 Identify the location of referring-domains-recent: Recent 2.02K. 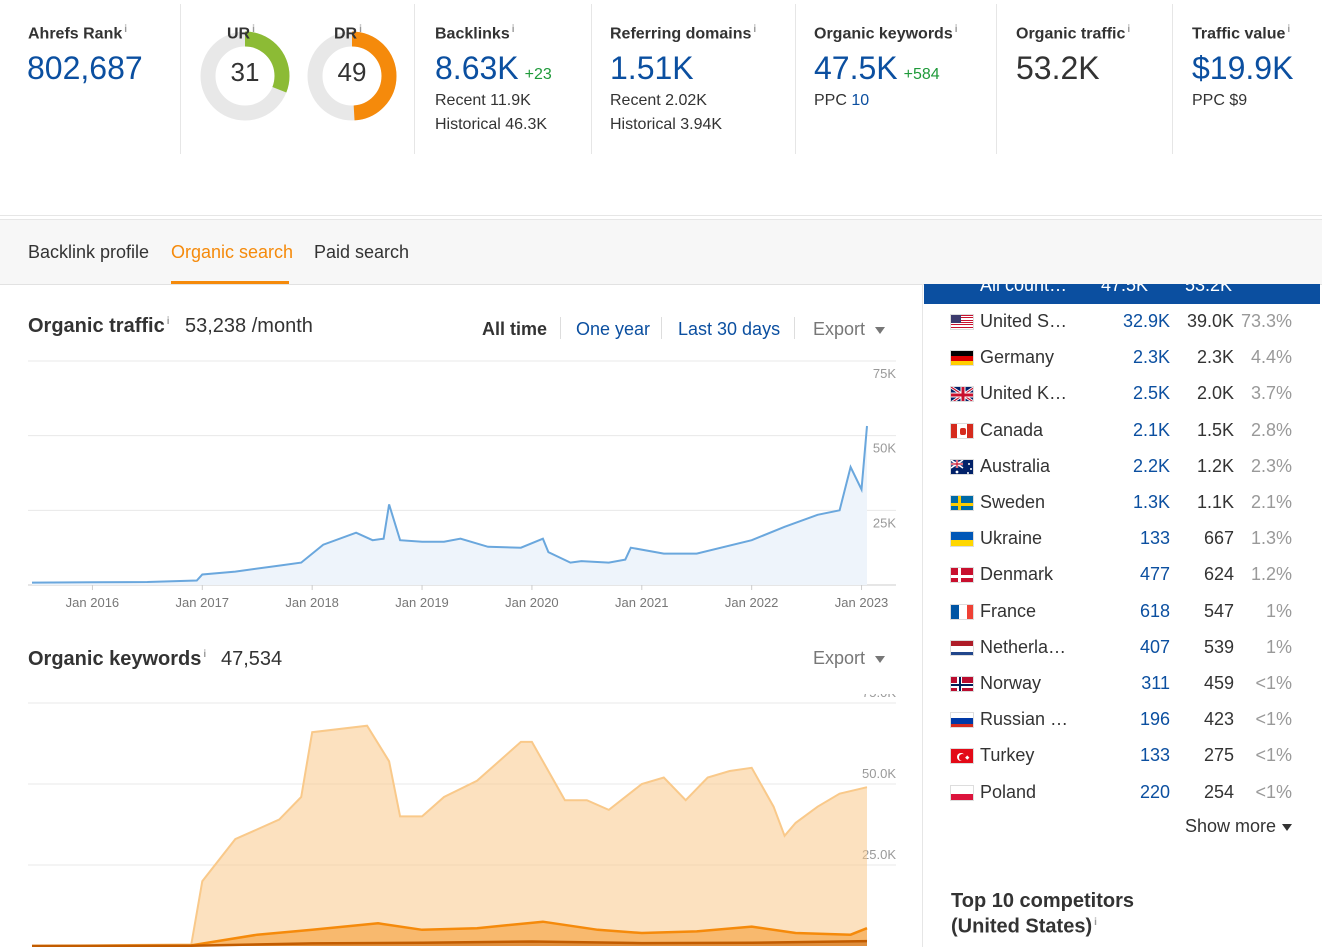
(658, 100).